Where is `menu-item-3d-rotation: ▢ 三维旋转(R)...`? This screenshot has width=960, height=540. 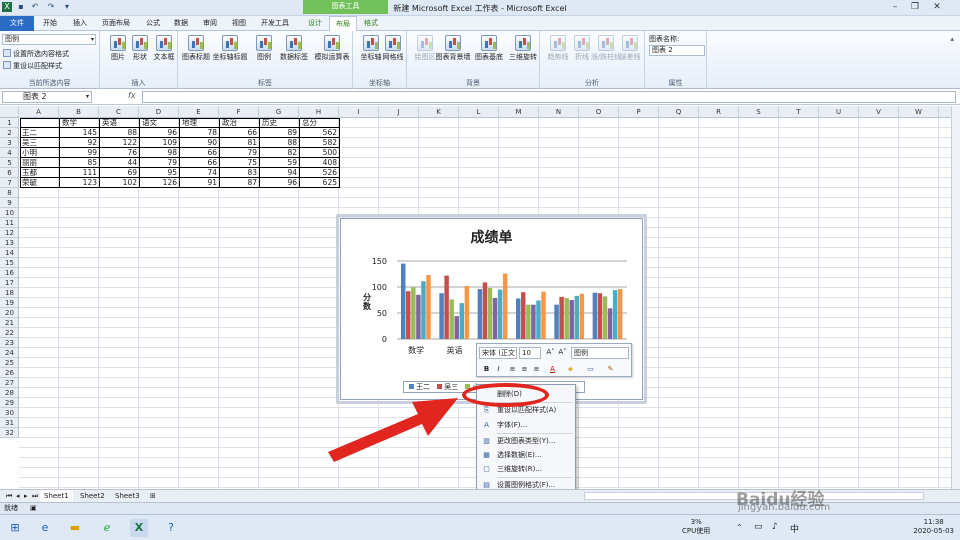
menu-item-3d-rotation: ▢ 三维旋转(R)... is located at coordinates (527, 469).